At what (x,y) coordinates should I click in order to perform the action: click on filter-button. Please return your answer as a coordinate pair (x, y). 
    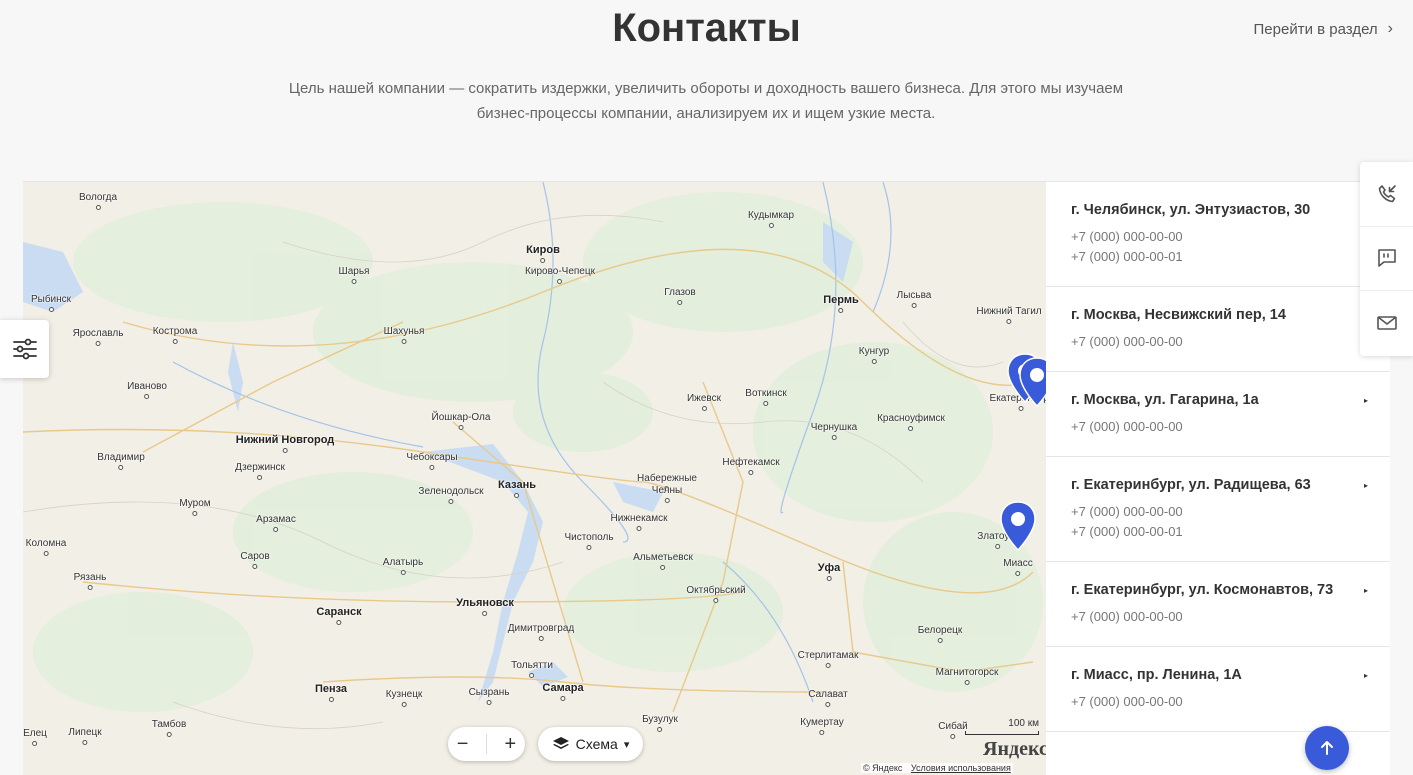
    Looking at the image, I should click on (24, 349).